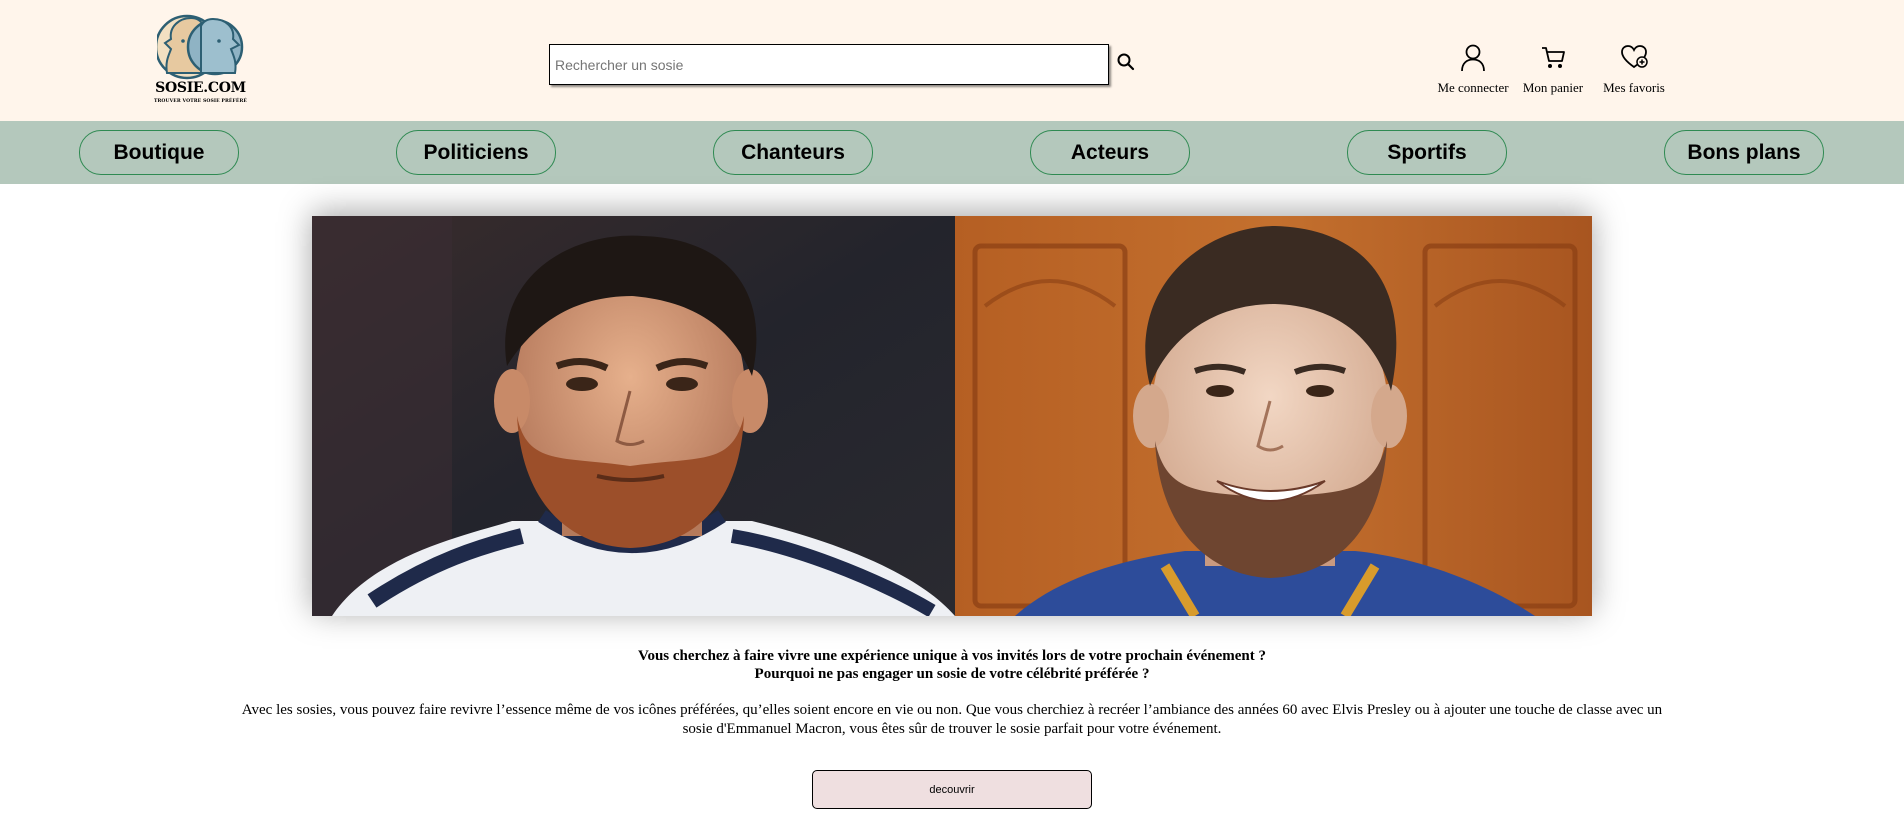 This screenshot has width=1904, height=831. What do you see at coordinates (829, 64) in the screenshot?
I see `search-input` at bounding box center [829, 64].